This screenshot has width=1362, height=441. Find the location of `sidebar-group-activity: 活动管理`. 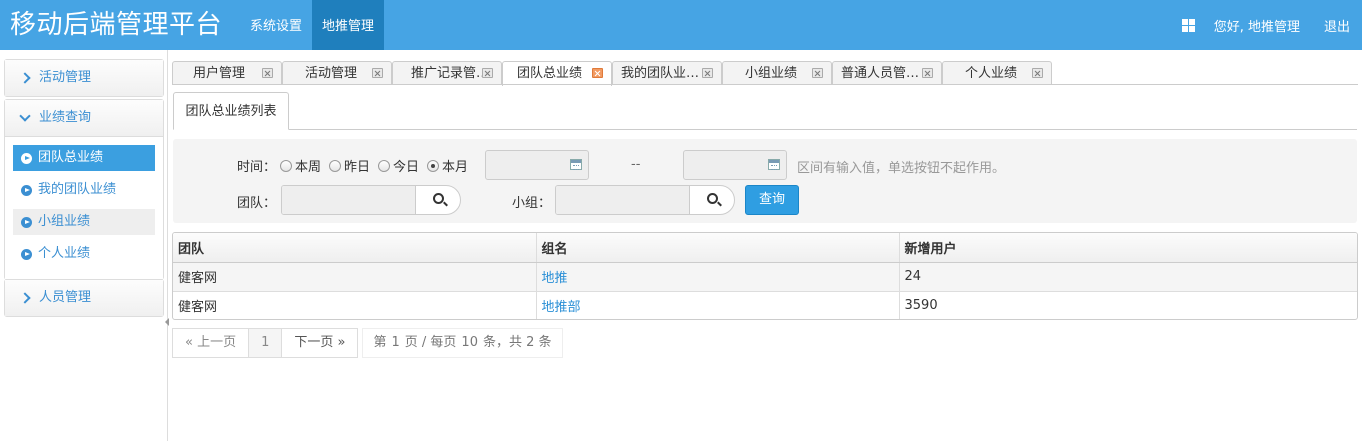

sidebar-group-activity: 活动管理 is located at coordinates (84, 78).